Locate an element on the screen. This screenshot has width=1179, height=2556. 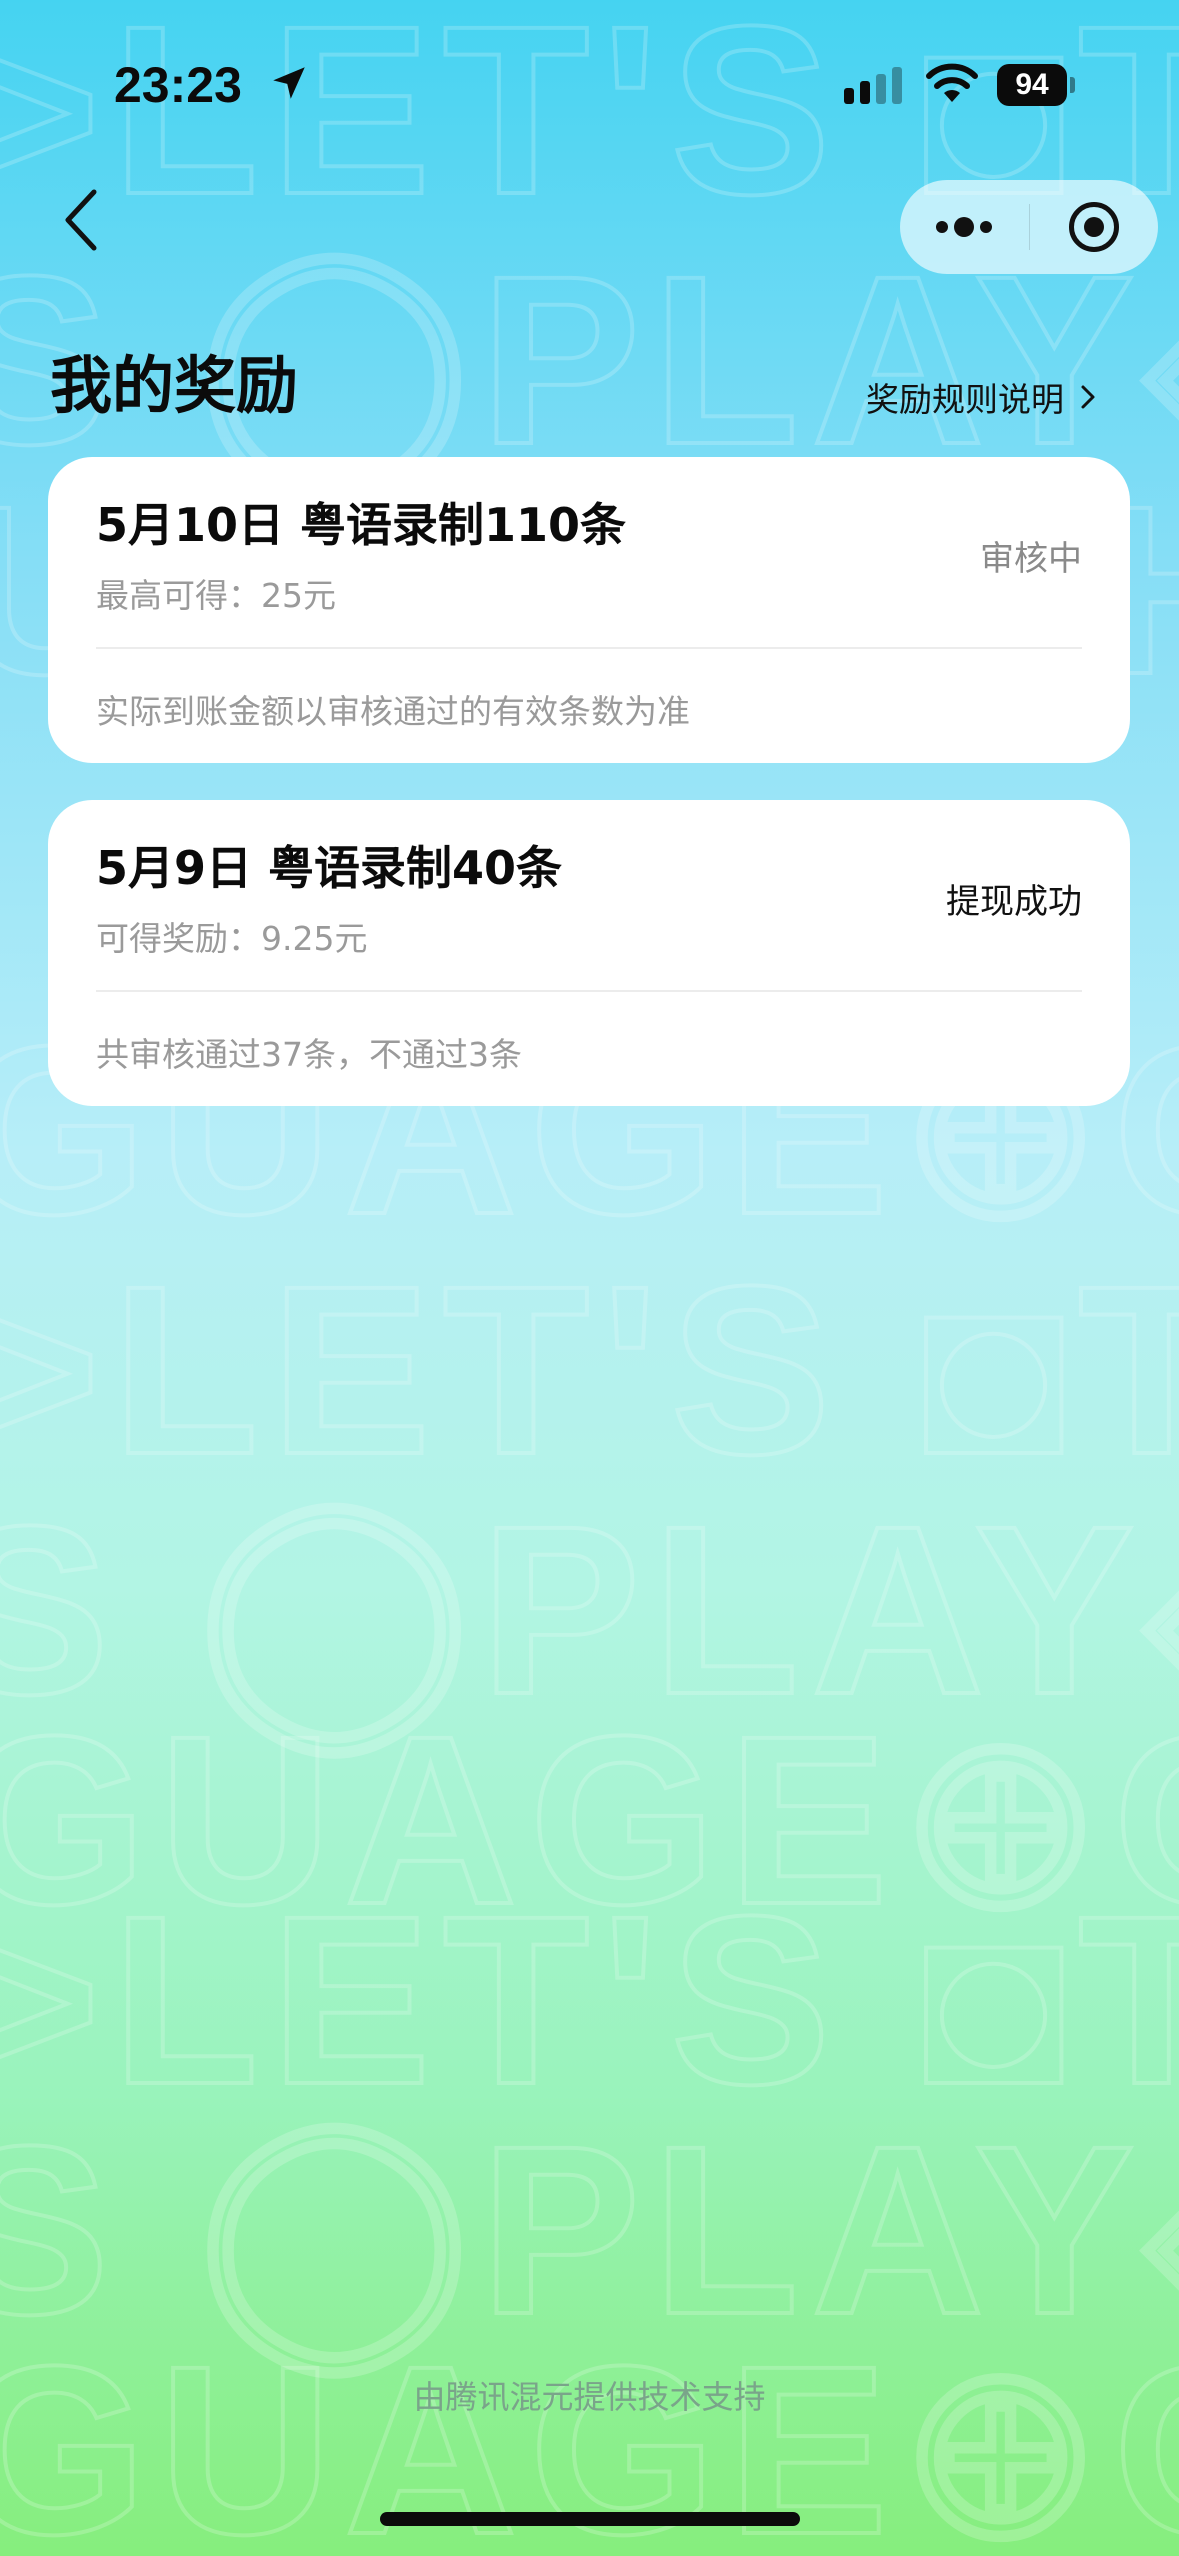
home-indicator is located at coordinates (590, 2519).